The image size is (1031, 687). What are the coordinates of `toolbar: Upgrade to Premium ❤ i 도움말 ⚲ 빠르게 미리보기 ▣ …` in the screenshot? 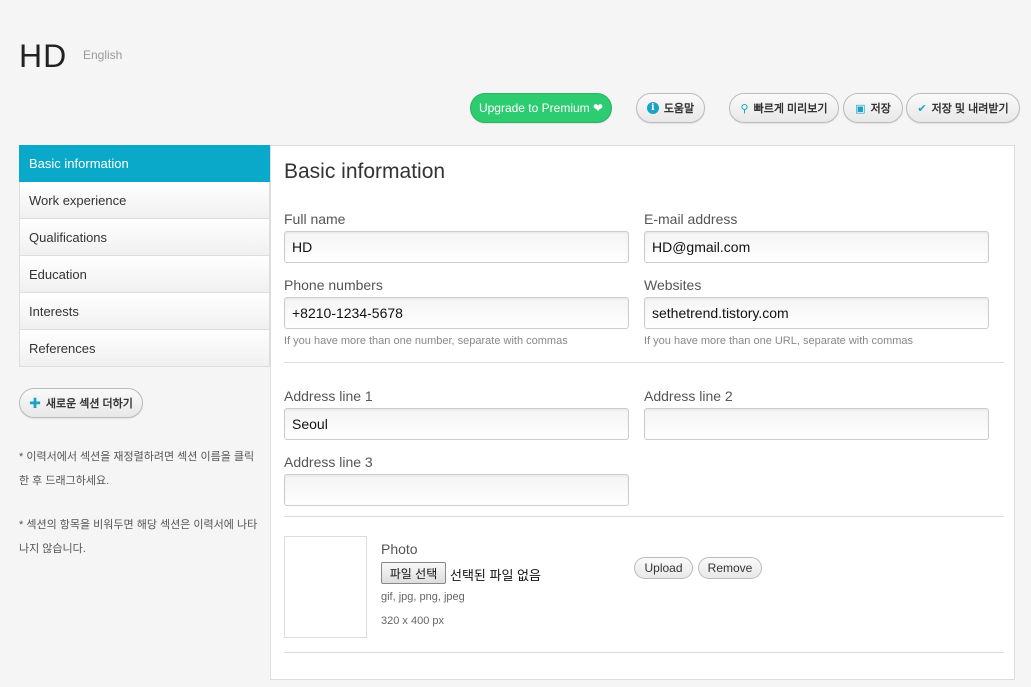 It's located at (515, 108).